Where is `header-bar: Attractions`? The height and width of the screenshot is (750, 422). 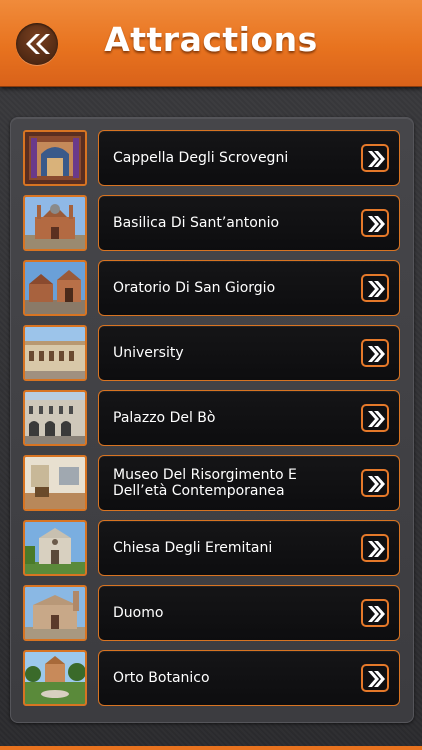
header-bar: Attractions is located at coordinates (211, 43).